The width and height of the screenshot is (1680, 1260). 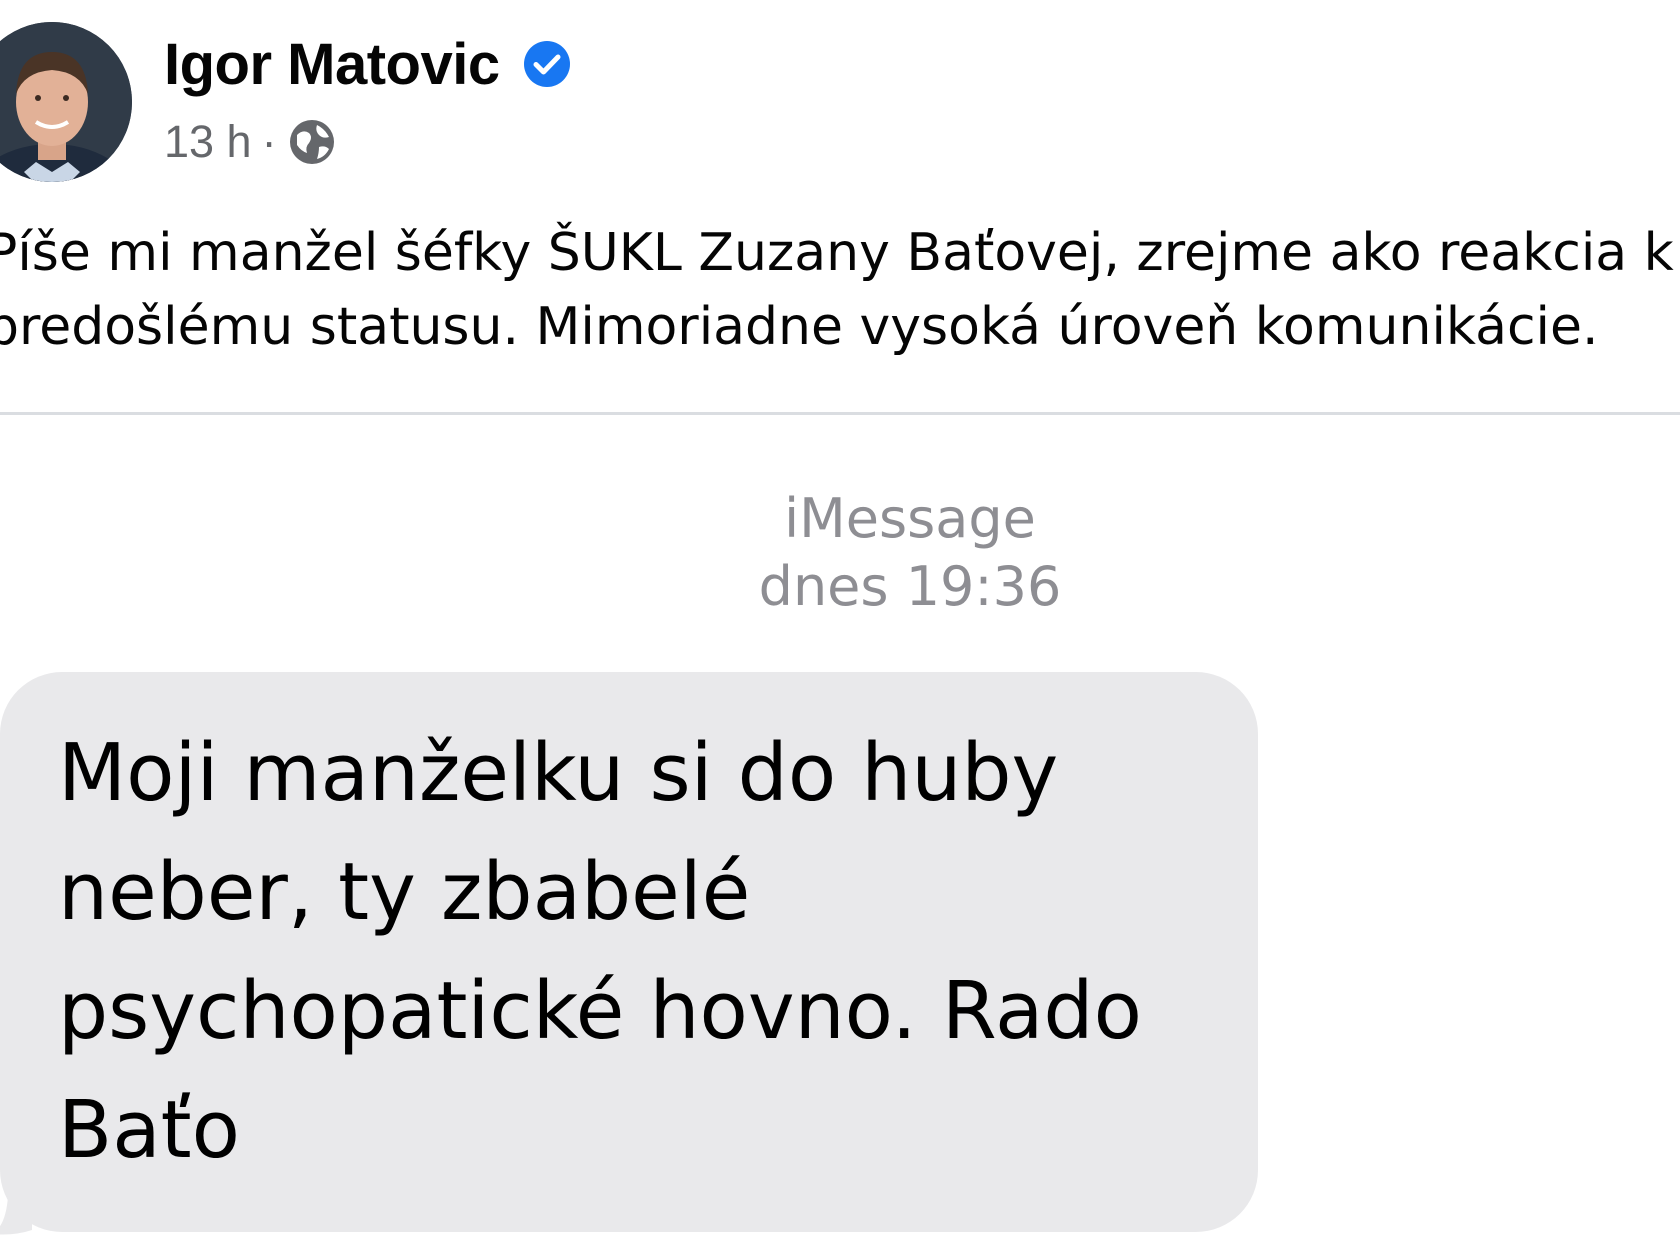 I want to click on message-line: Moji manželku si do huby, so click(x=558, y=773).